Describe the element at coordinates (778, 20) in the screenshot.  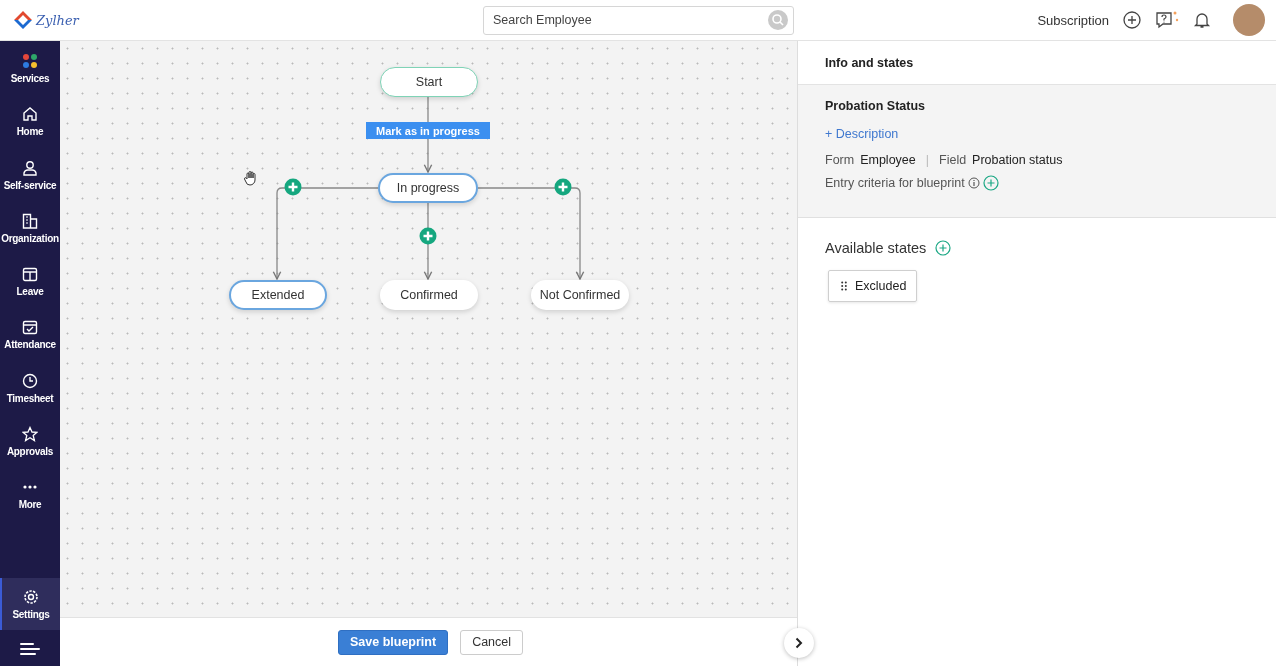
I see `search-icon` at that location.